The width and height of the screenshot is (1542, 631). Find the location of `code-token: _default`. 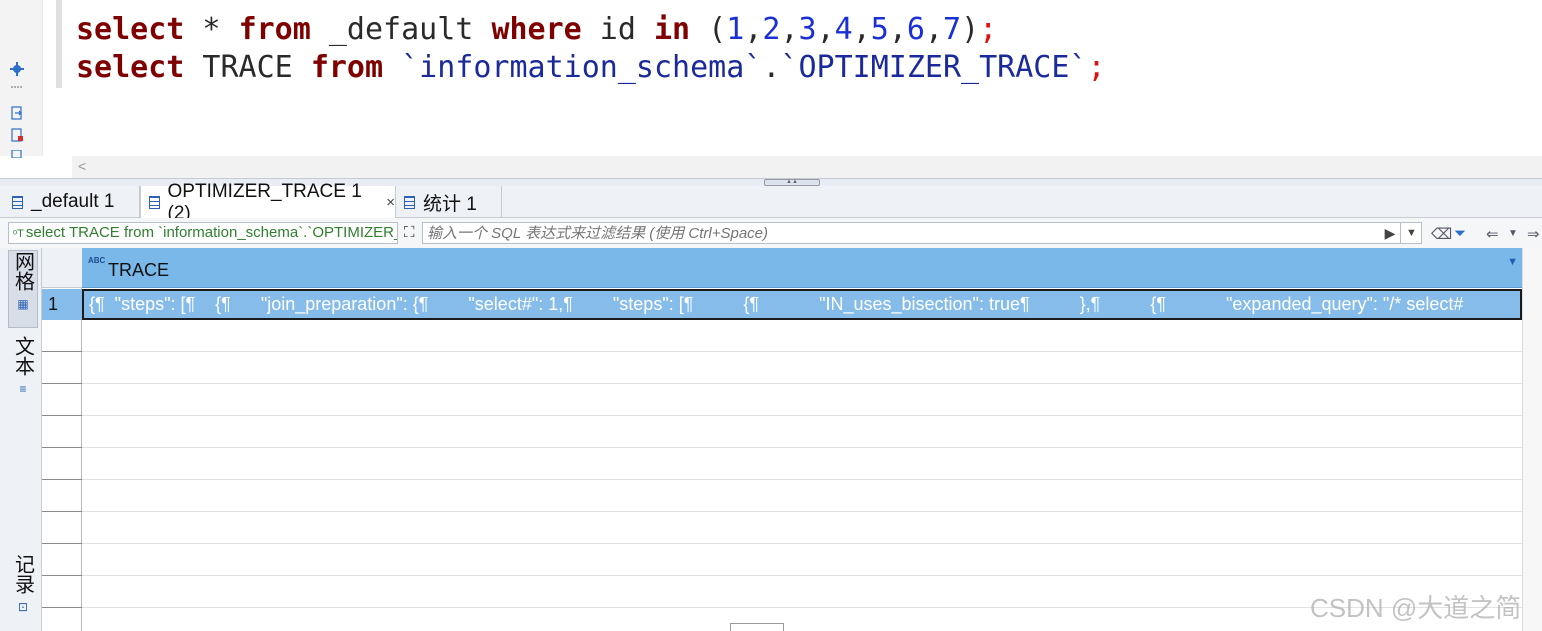

code-token: _default is located at coordinates (401, 29).